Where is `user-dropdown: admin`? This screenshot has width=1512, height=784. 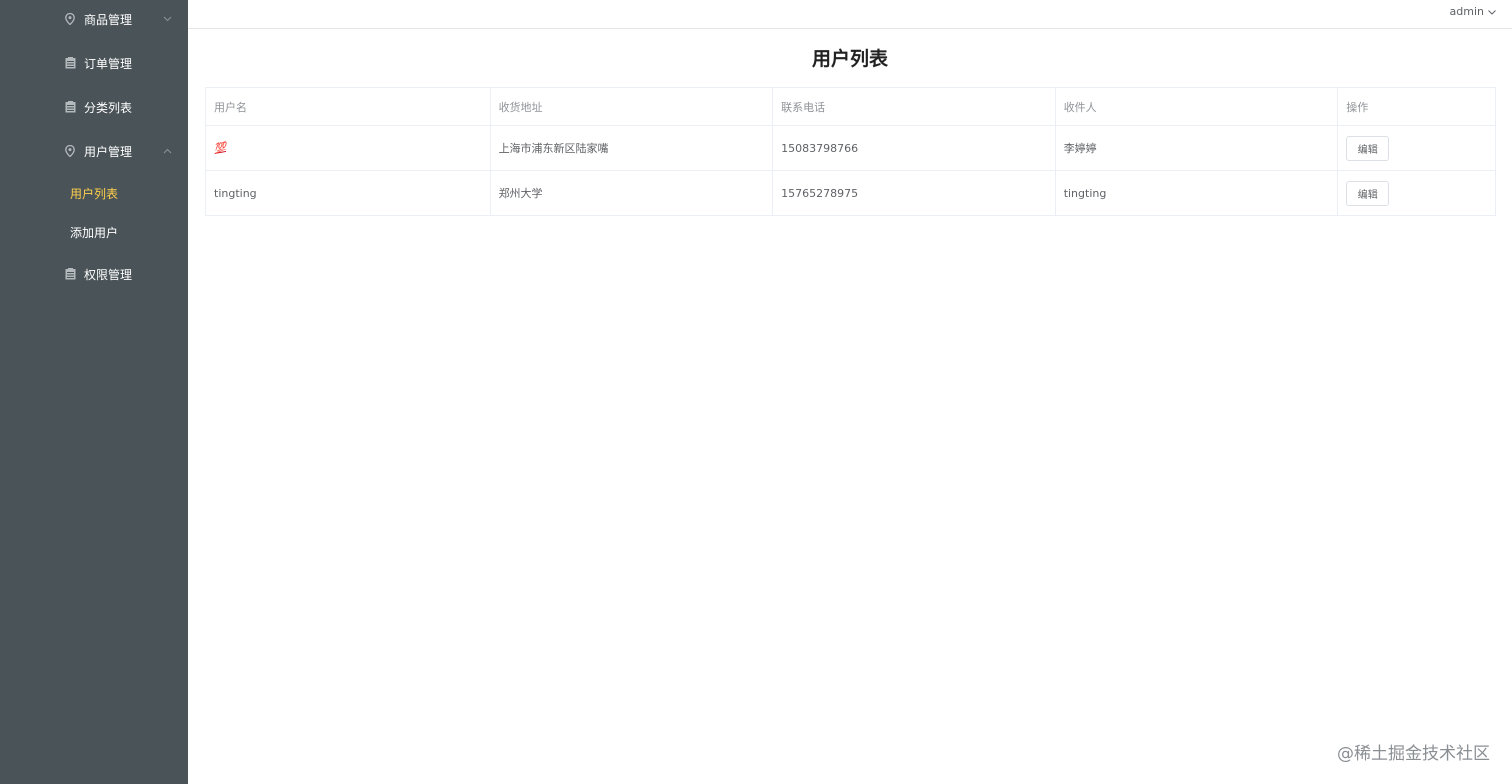
user-dropdown: admin is located at coordinates (1473, 11).